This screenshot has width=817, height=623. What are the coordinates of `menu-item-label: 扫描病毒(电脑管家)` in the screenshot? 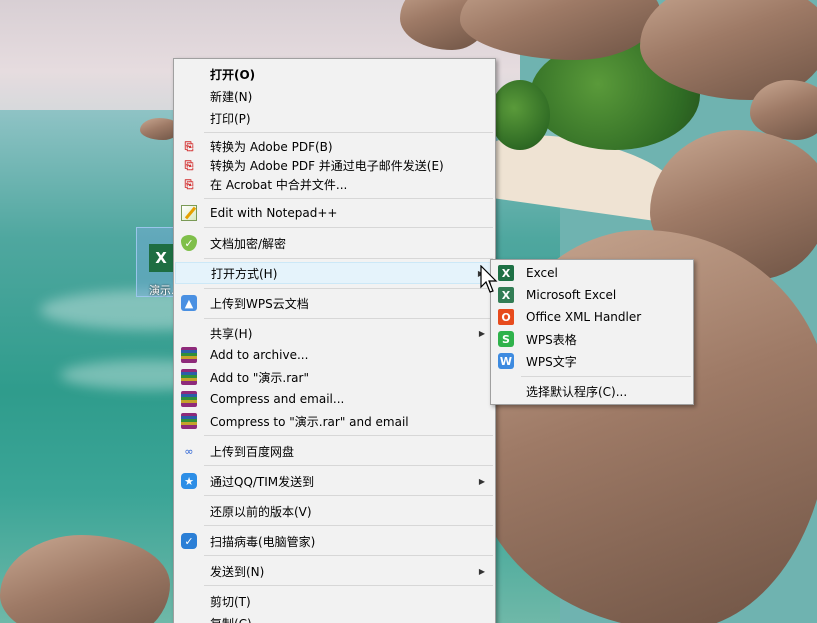 It's located at (263, 541).